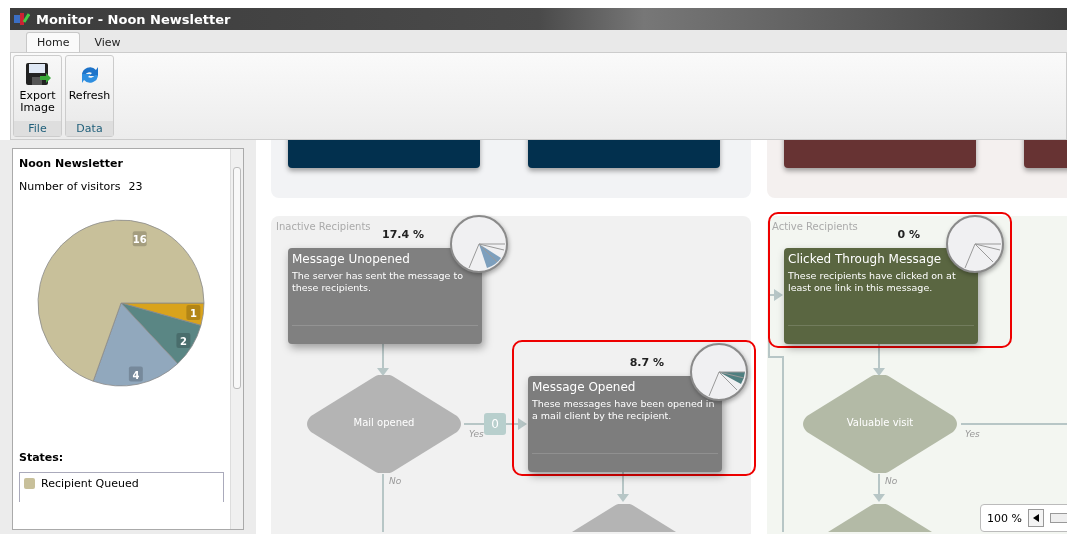 The height and width of the screenshot is (534, 1067). I want to click on data-label: 1, so click(193, 313).